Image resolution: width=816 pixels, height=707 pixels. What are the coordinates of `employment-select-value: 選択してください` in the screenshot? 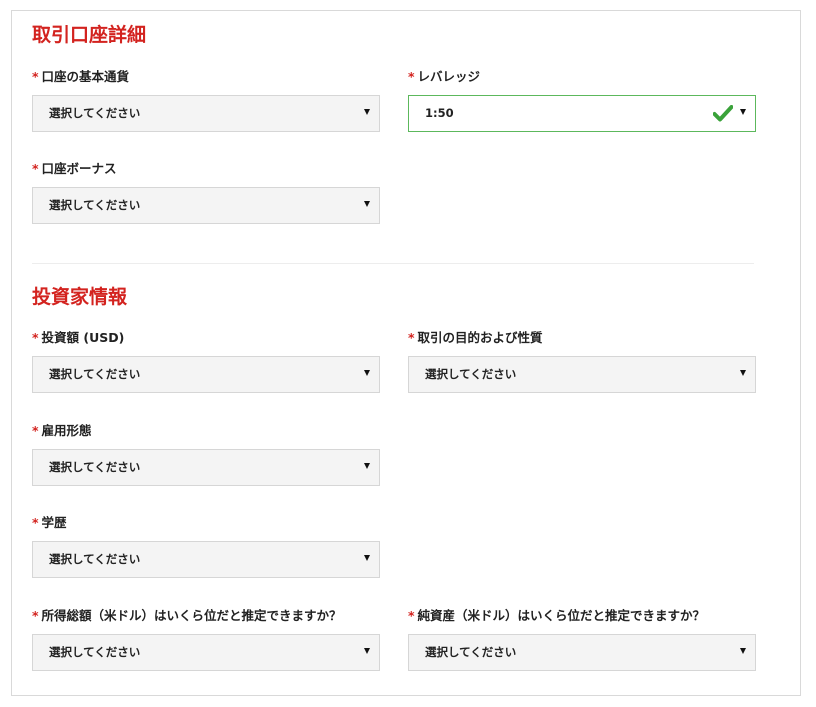 It's located at (95, 467).